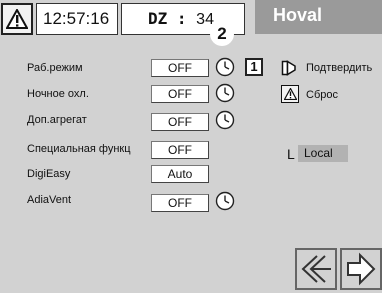 This screenshot has height=293, width=382. I want to click on callout-marker-2: 2, so click(222, 34).